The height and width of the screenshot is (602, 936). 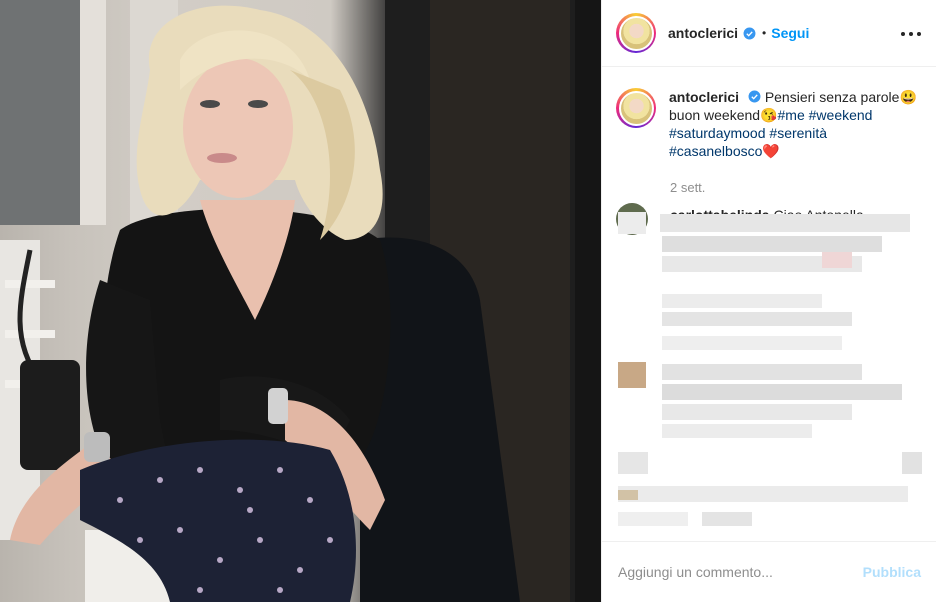 What do you see at coordinates (841, 115) in the screenshot?
I see `hashtag-weekend: #weekend` at bounding box center [841, 115].